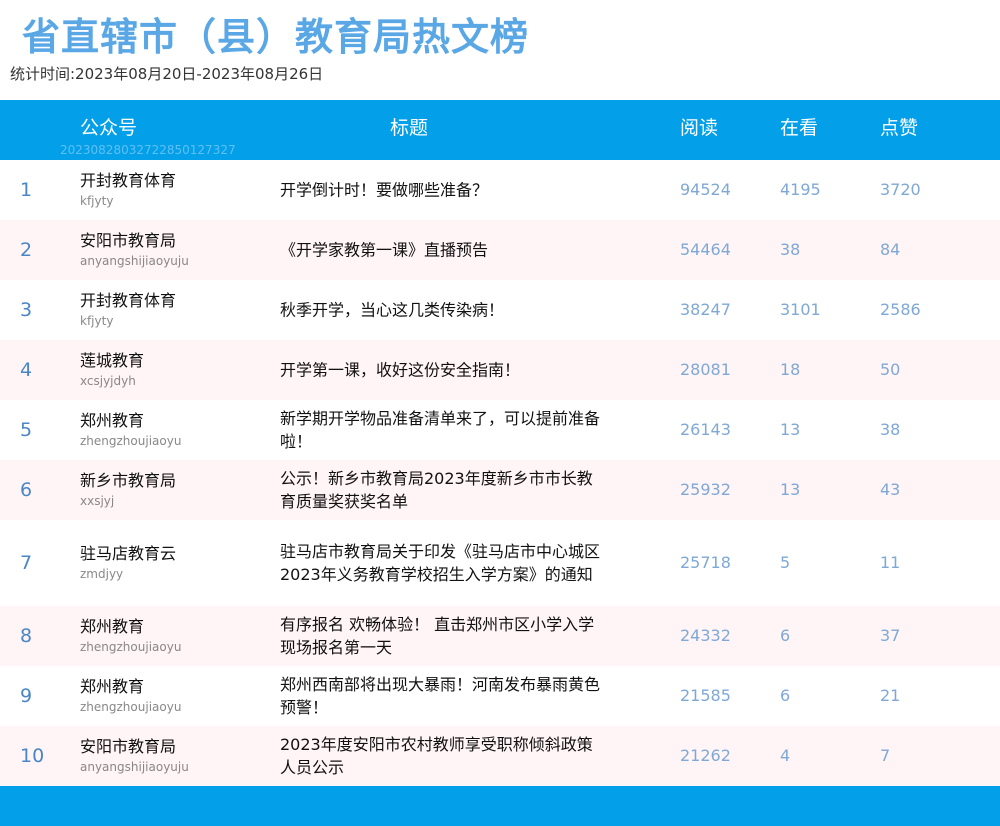  I want to click on reads-count: 28081, so click(705, 369).